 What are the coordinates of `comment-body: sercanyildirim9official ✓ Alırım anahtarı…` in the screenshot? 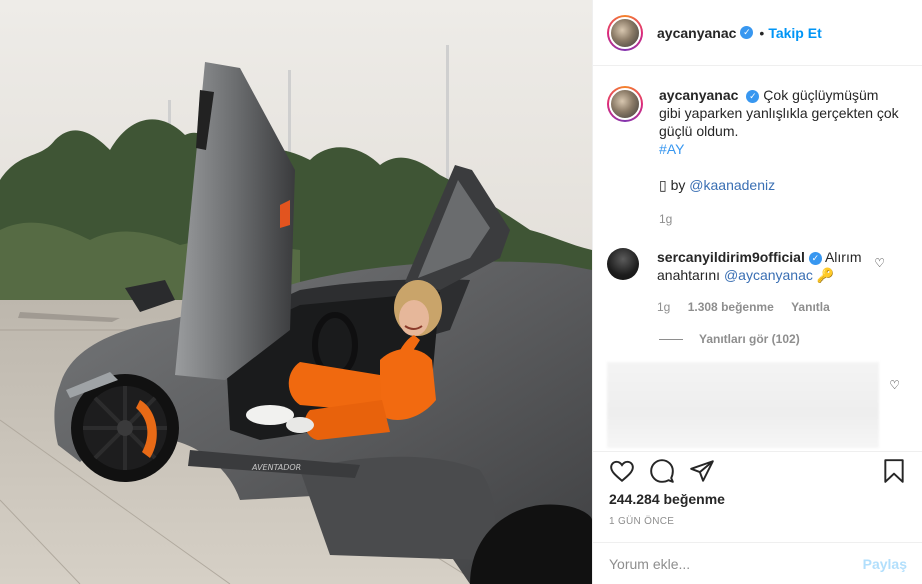 It's located at (772, 282).